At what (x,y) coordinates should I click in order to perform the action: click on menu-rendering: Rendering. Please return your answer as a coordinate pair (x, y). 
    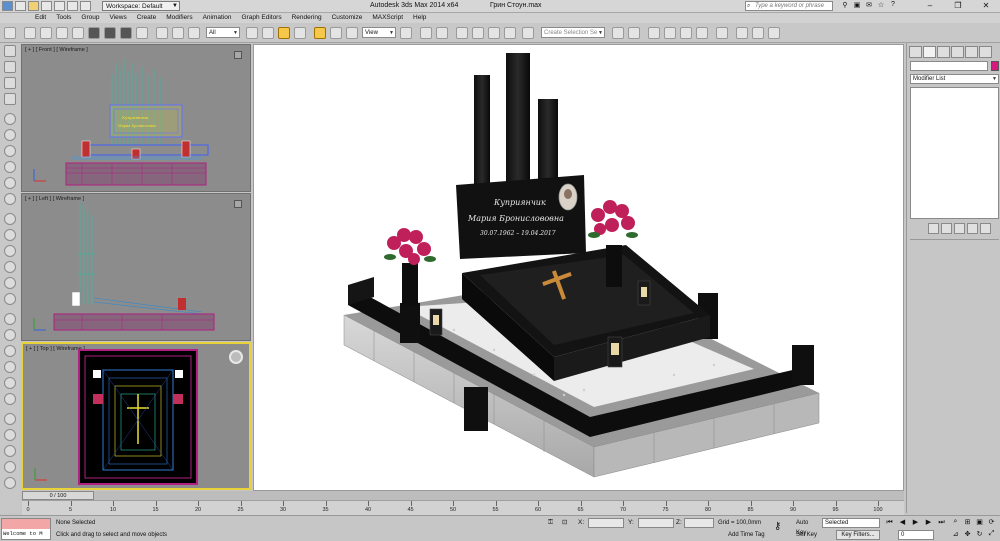
    Looking at the image, I should click on (307, 18).